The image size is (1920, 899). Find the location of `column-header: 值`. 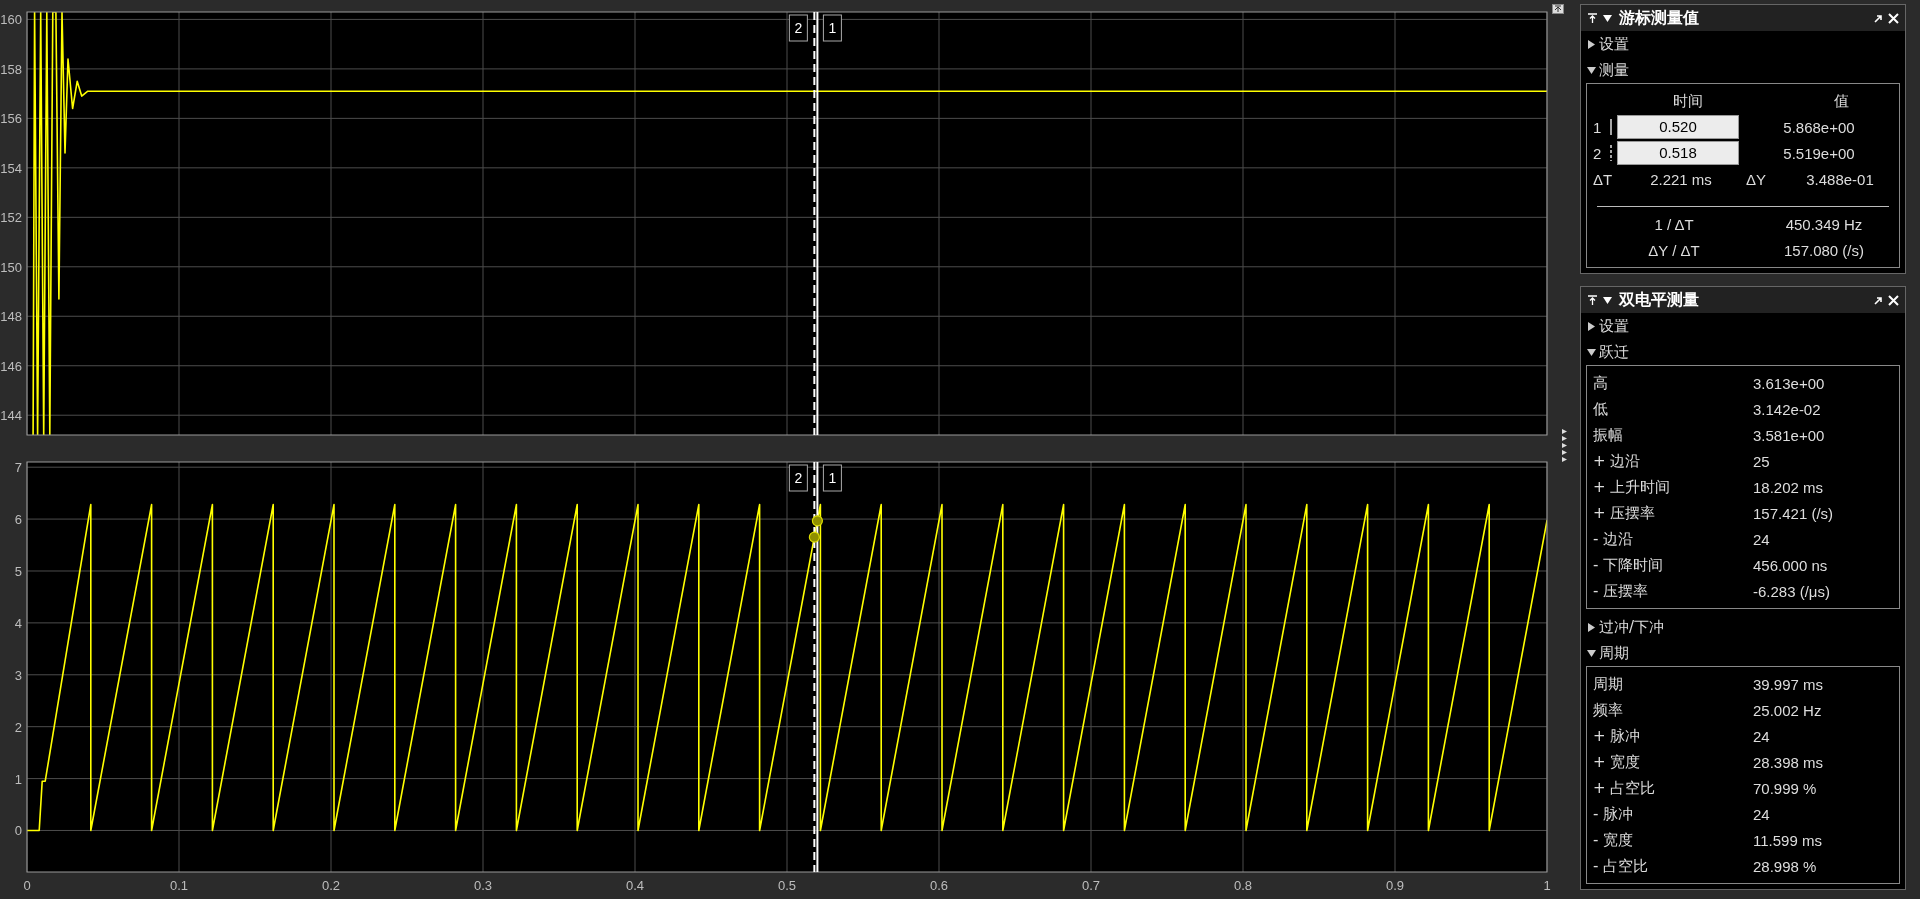

column-header: 值 is located at coordinates (1841, 101).